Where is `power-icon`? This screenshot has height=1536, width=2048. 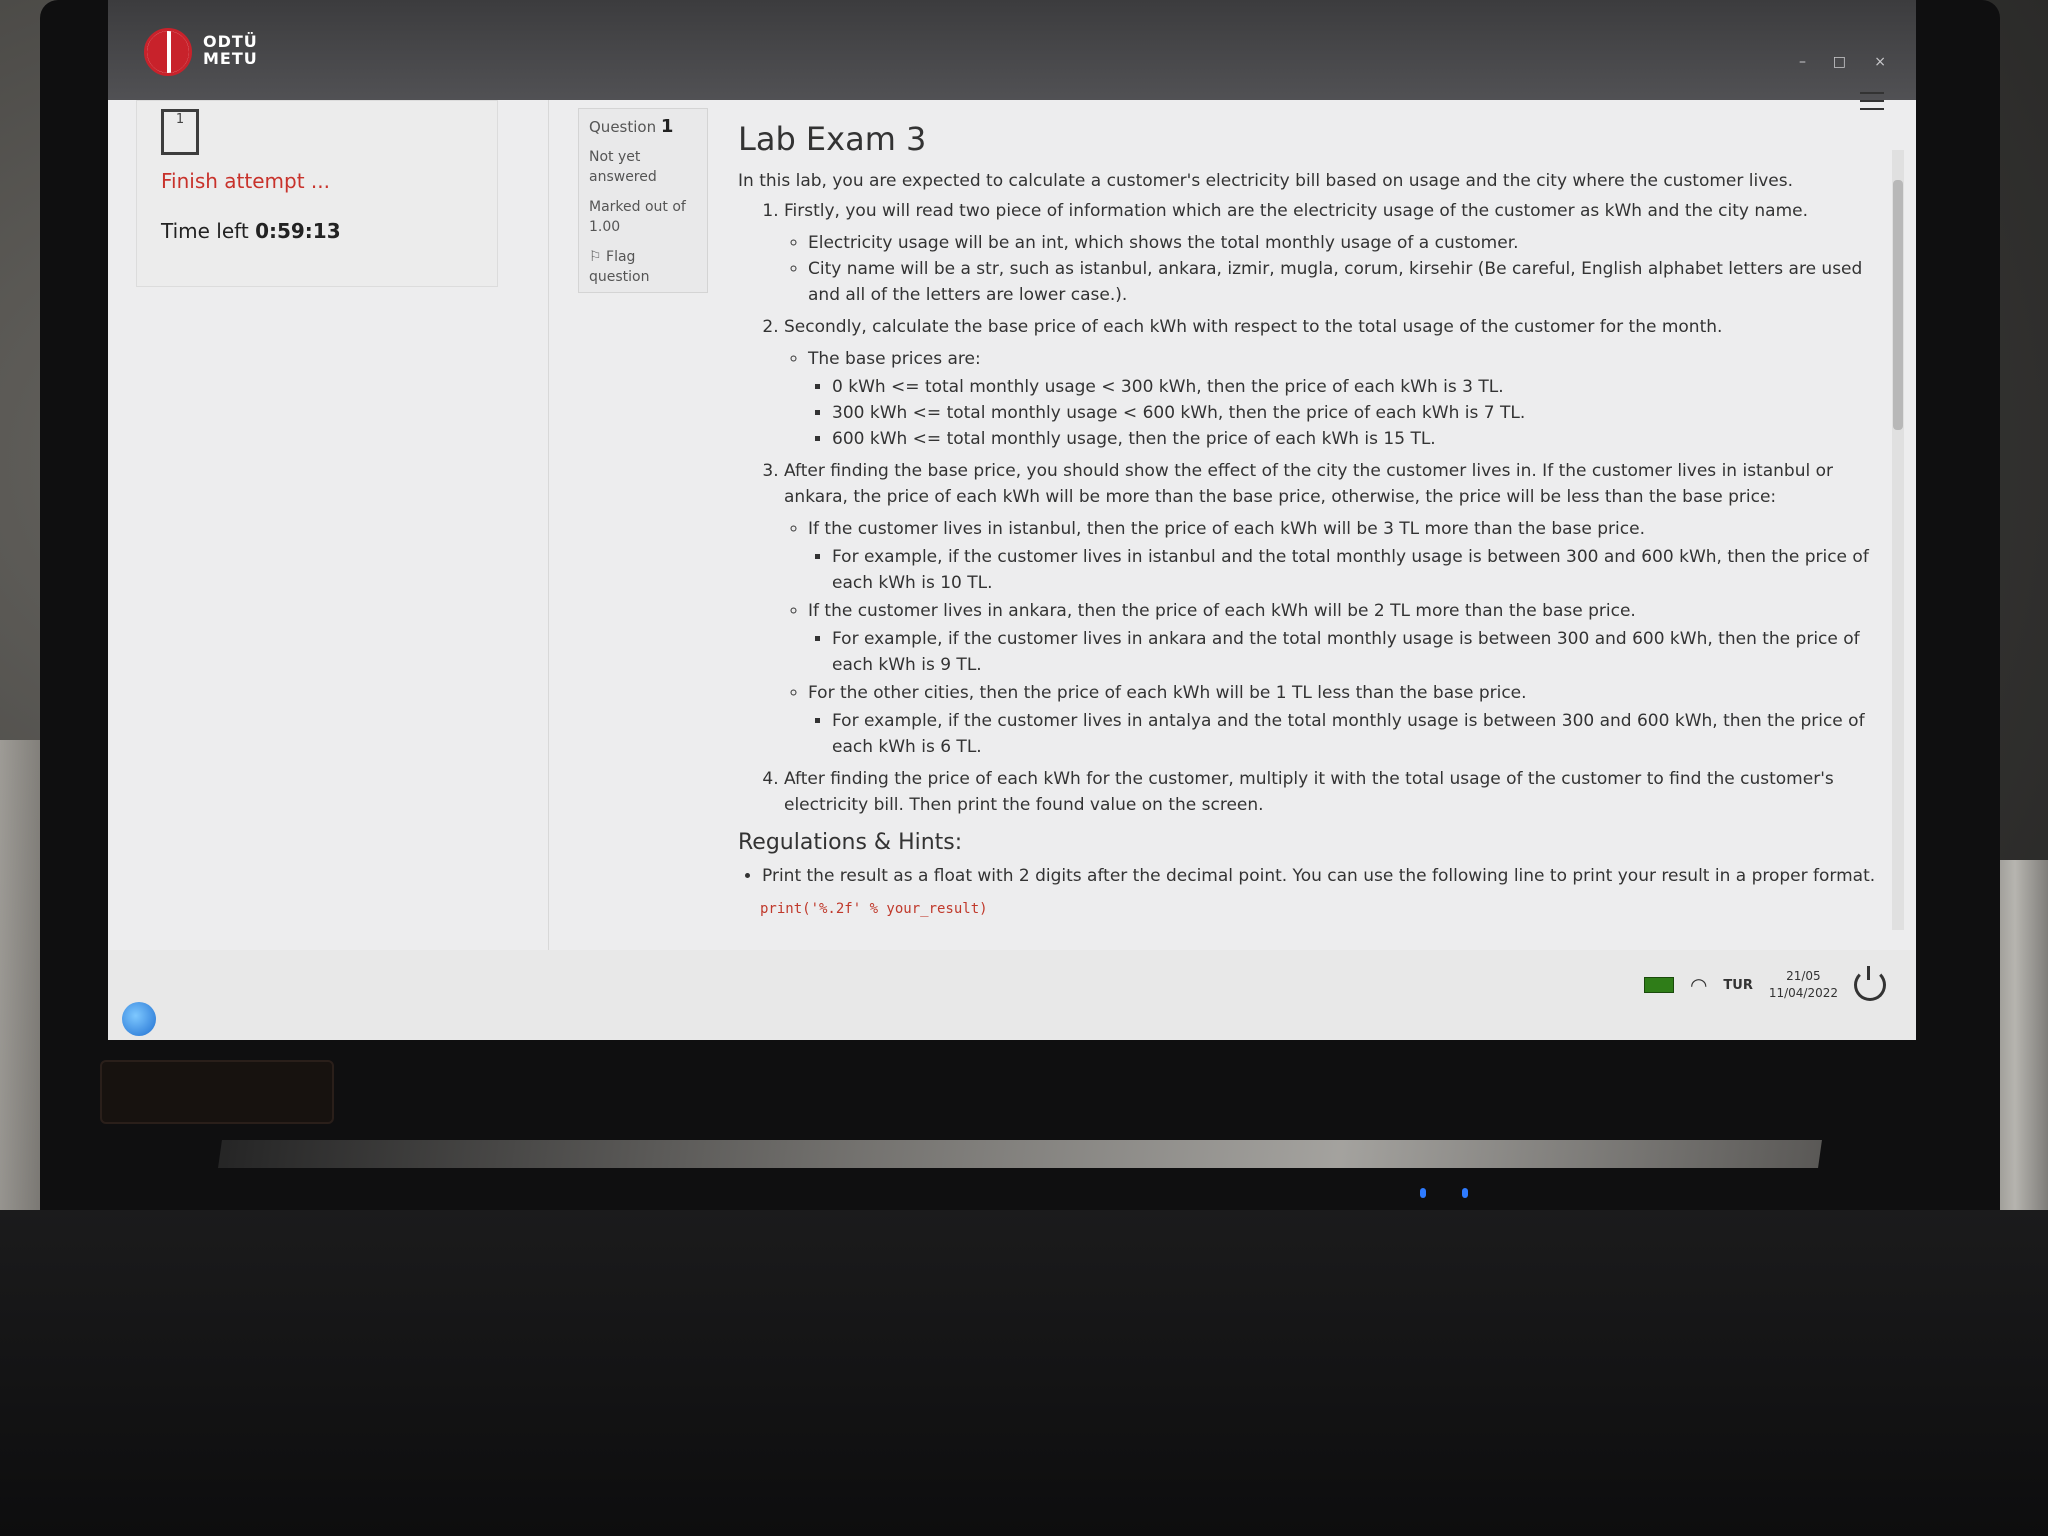 power-icon is located at coordinates (1870, 983).